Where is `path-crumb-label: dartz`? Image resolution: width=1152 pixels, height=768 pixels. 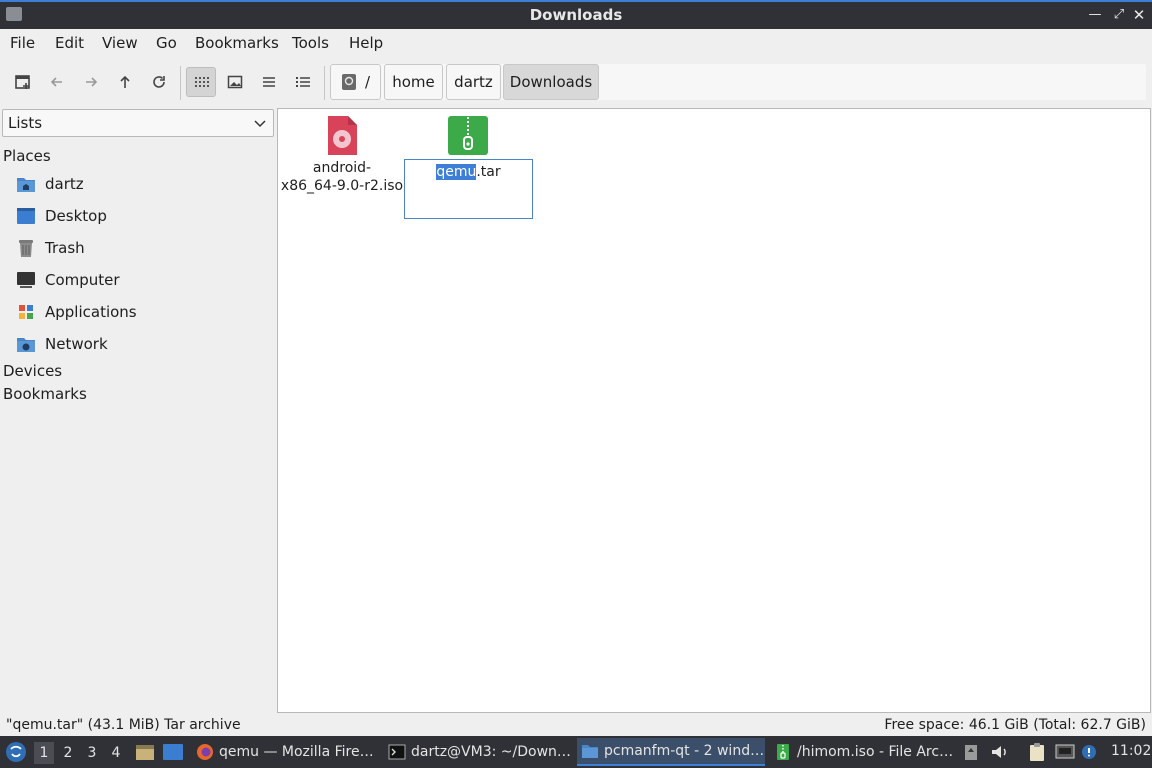 path-crumb-label: dartz is located at coordinates (473, 82).